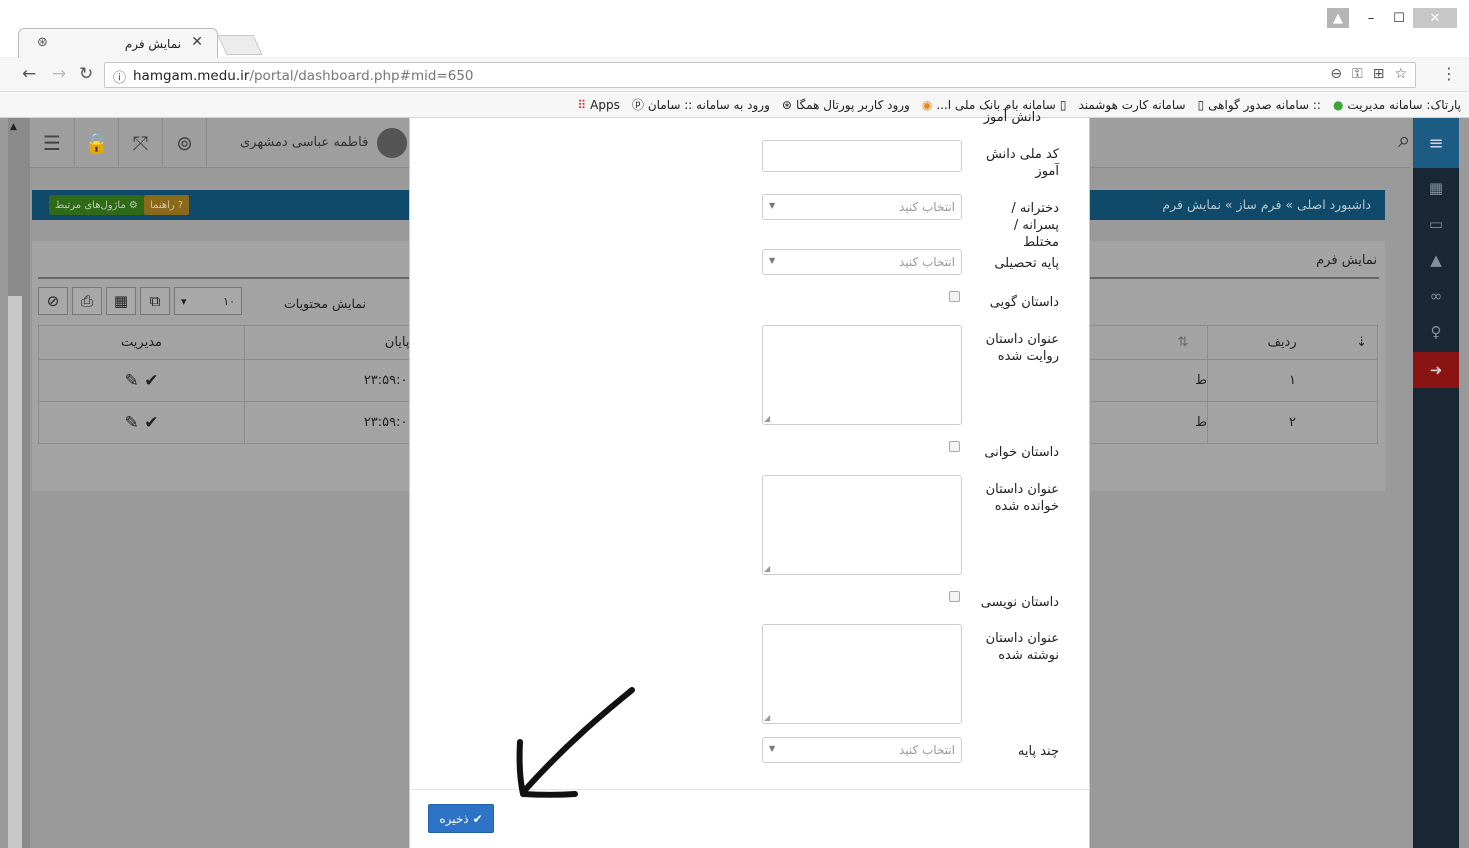 This screenshot has height=848, width=1469. I want to click on panel-title: نمایش فرم, so click(1346, 260).